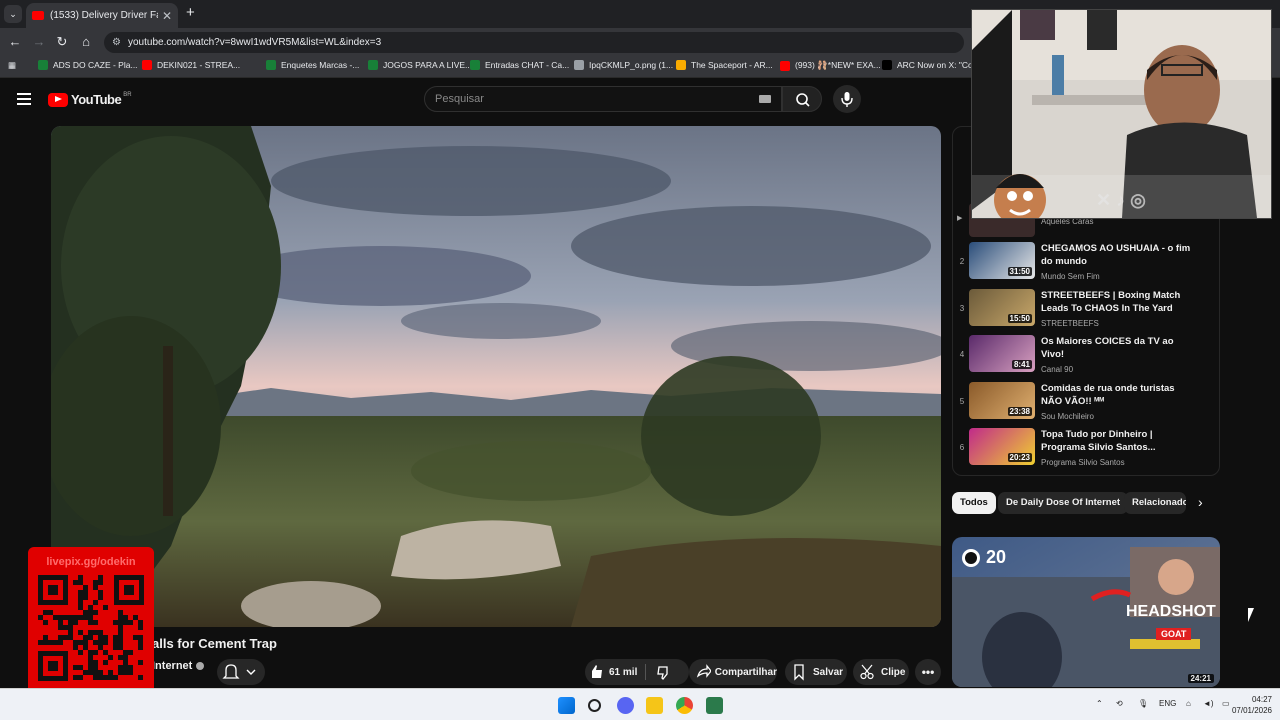 This screenshot has height=720, width=1280. I want to click on voice-search-button, so click(847, 99).